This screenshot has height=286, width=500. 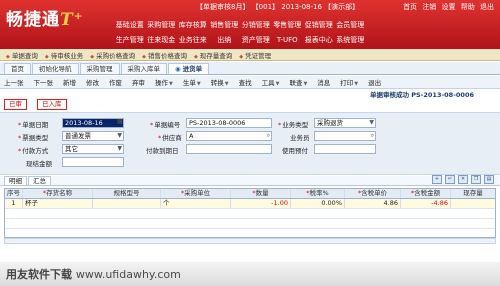 What do you see at coordinates (256, 40) in the screenshot?
I see `nav-item: 资产管理` at bounding box center [256, 40].